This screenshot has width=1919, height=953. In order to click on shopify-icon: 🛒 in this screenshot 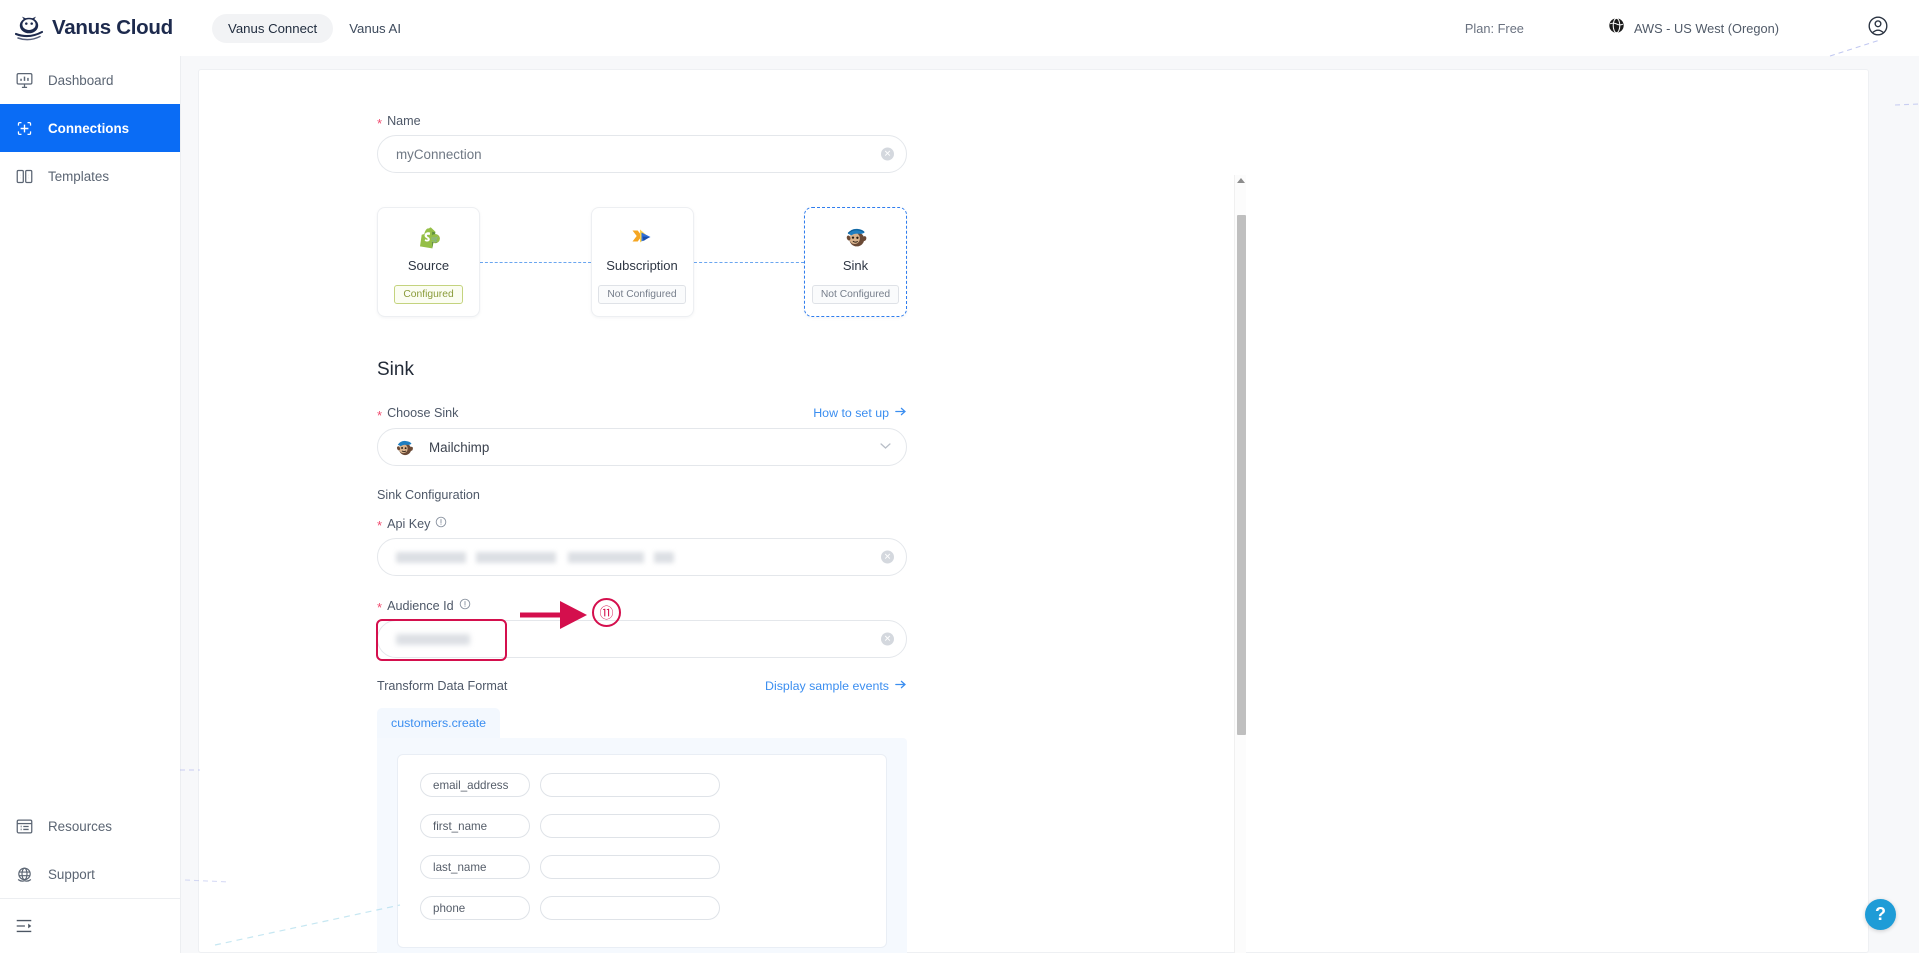, I will do `click(429, 237)`.